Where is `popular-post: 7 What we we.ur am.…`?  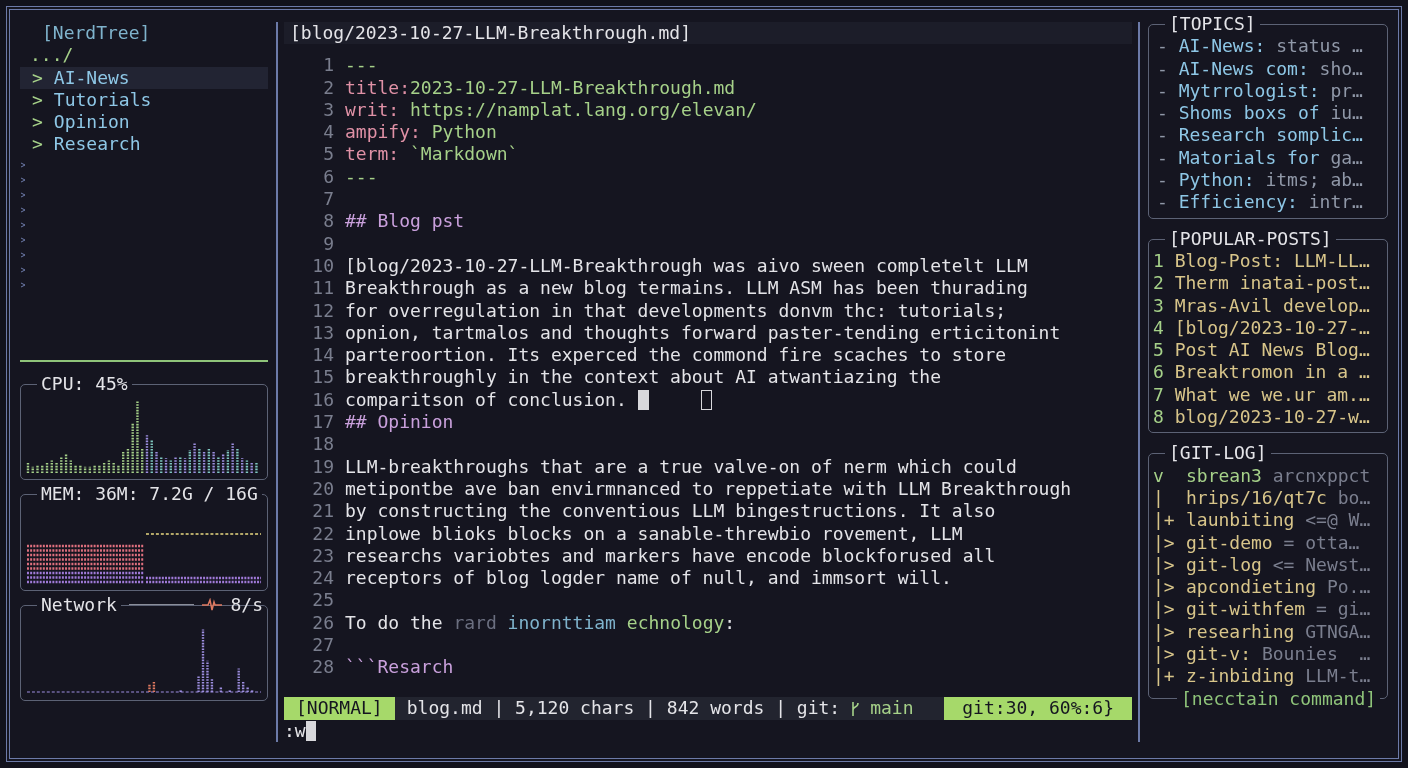 popular-post: 7 What we we.ur am.… is located at coordinates (1268, 395).